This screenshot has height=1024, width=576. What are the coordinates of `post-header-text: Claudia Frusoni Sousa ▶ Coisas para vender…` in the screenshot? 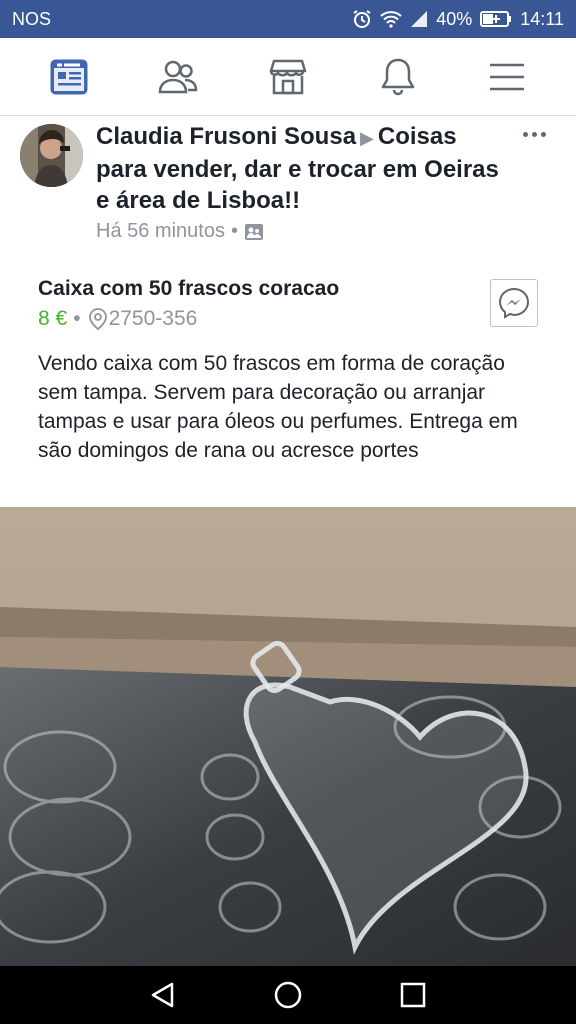 It's located at (301, 168).